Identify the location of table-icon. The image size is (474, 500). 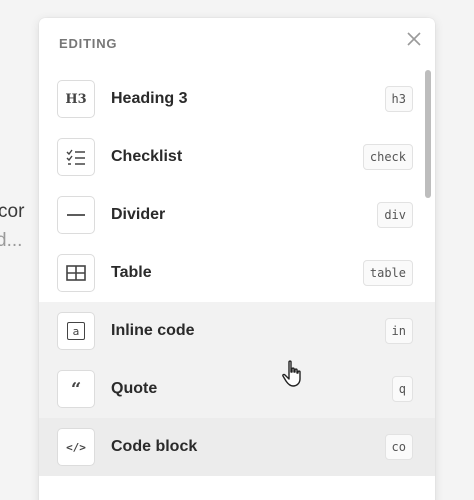
(76, 273).